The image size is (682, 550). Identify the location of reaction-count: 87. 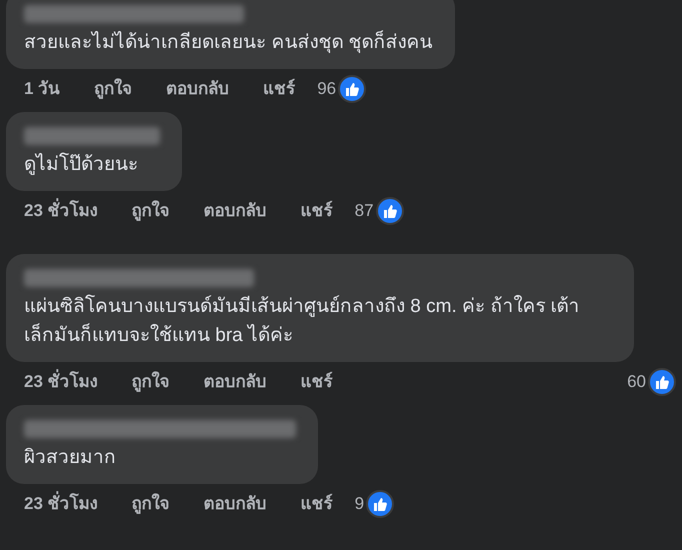
(364, 211).